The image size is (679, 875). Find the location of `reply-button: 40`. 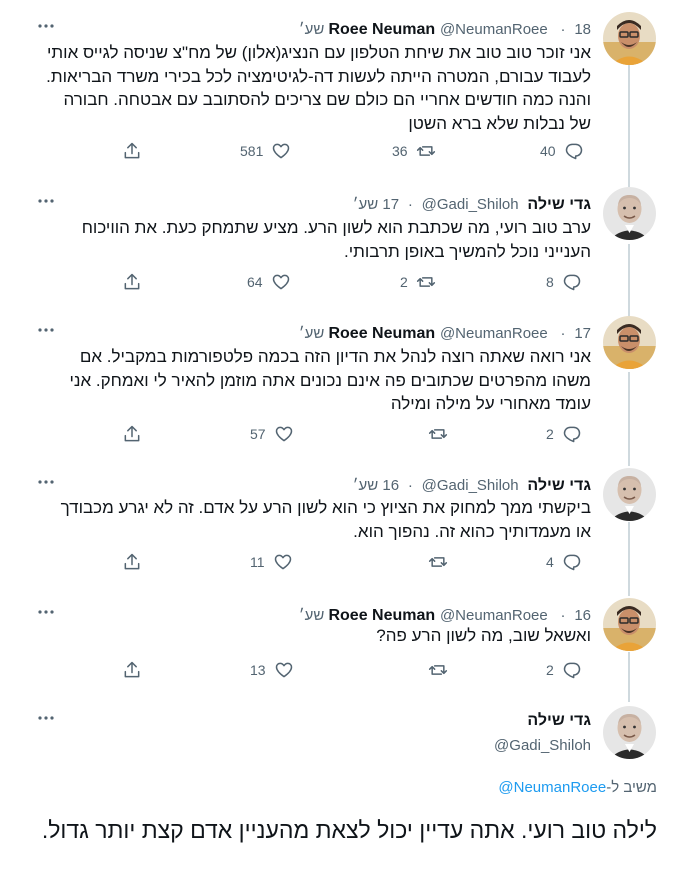

reply-button: 40 is located at coordinates (562, 151).